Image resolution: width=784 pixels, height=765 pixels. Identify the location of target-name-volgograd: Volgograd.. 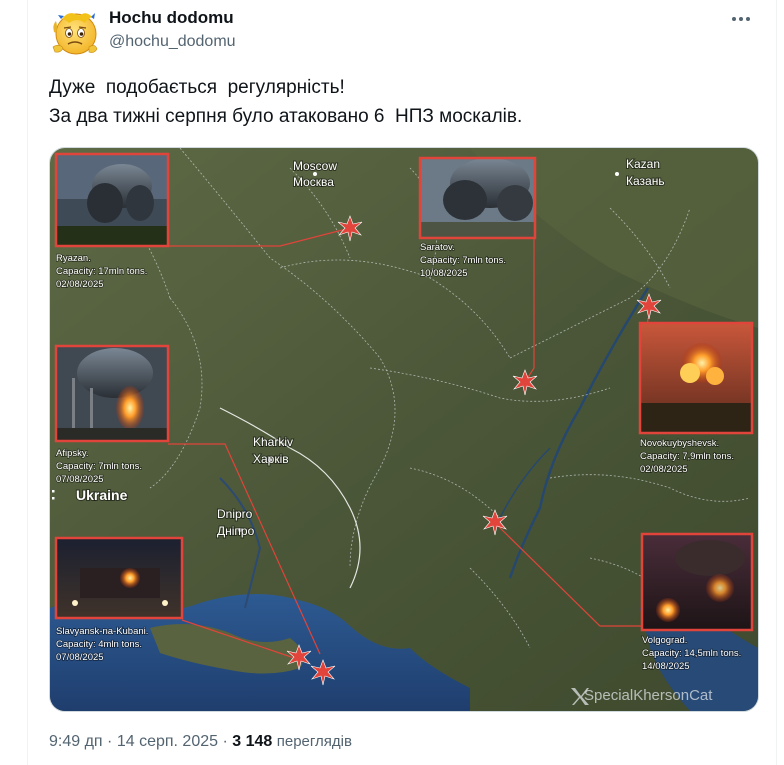
(664, 640).